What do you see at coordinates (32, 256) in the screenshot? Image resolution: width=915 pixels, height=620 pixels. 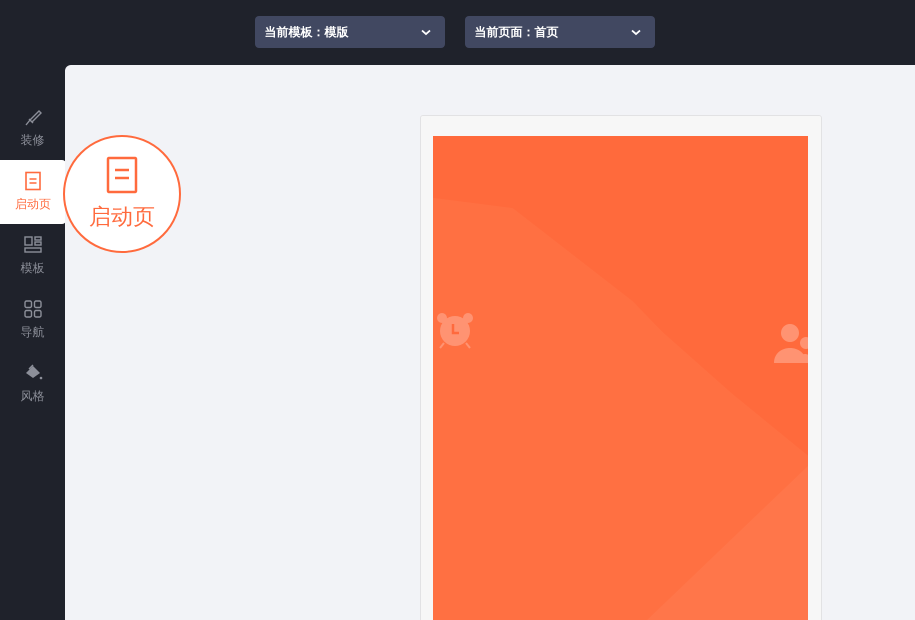 I see `sidebar-item: 模板` at bounding box center [32, 256].